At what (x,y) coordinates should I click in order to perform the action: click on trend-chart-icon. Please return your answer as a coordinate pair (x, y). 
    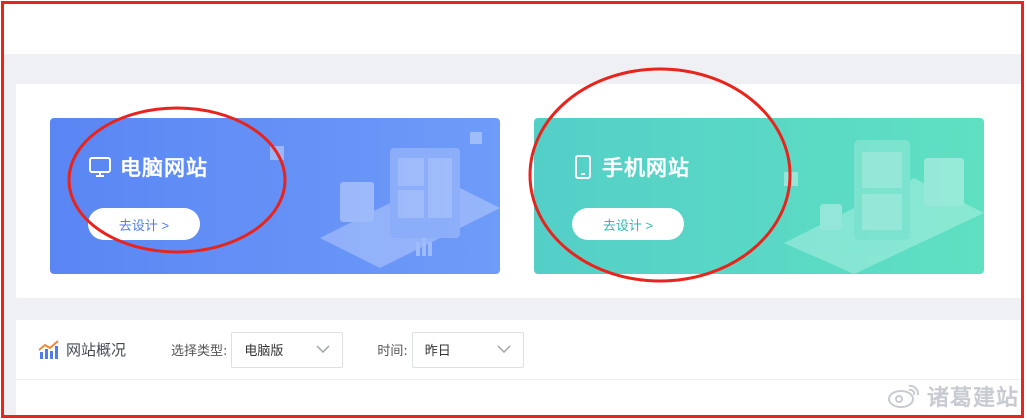
    Looking at the image, I should click on (49, 349).